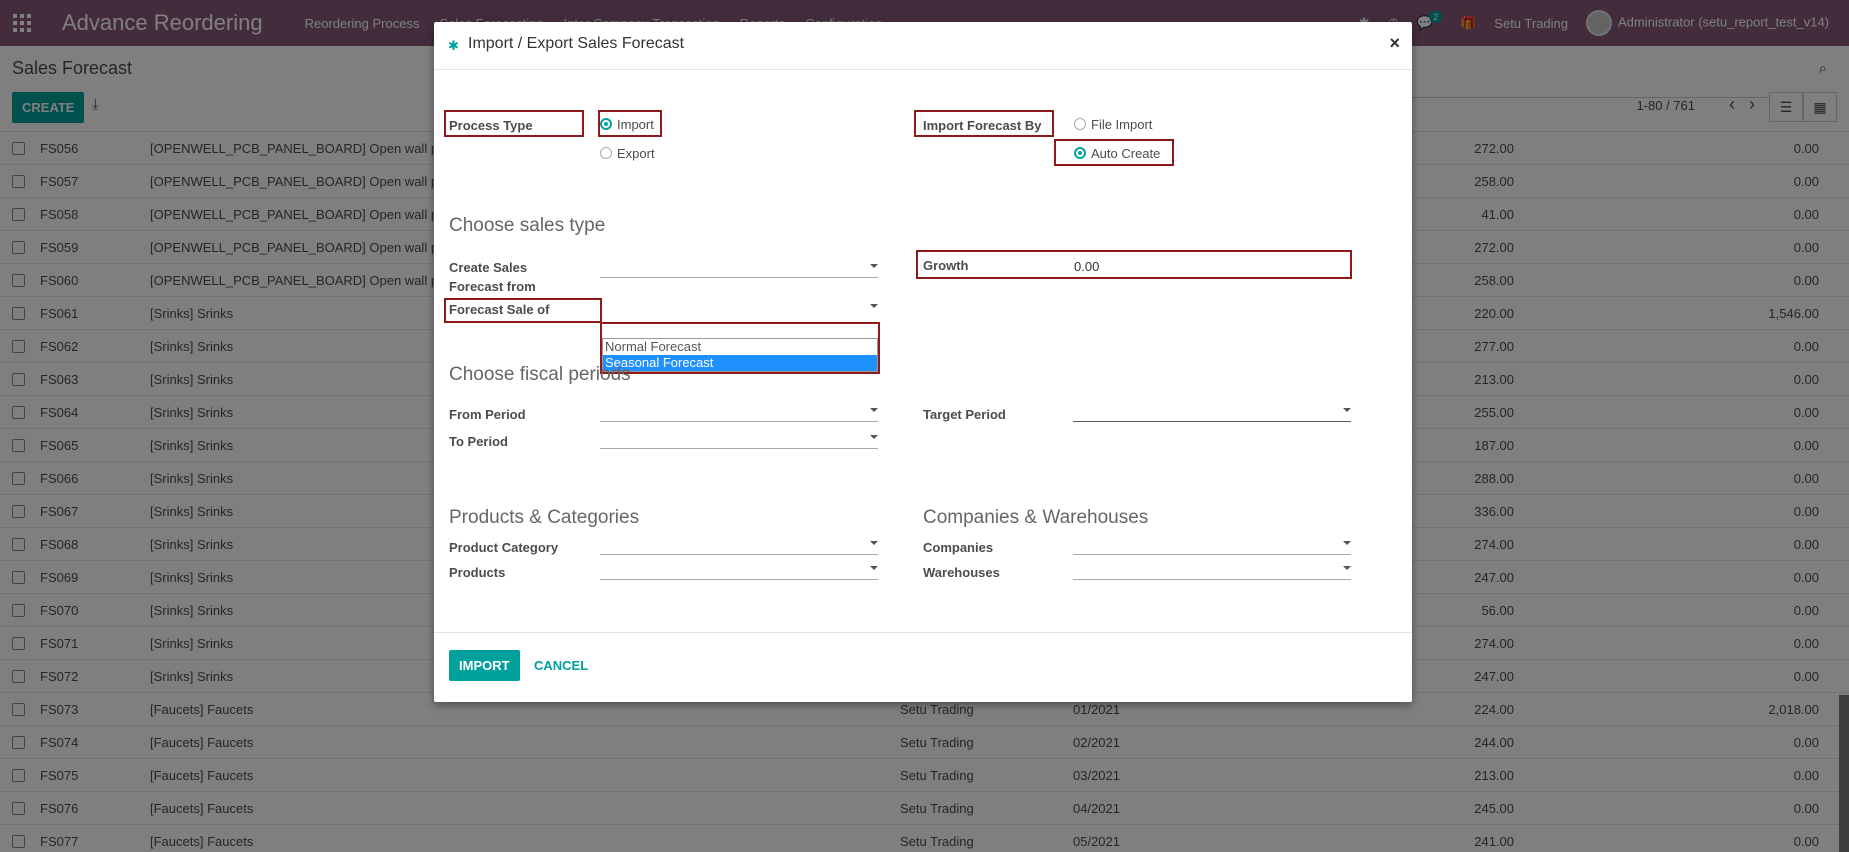 Image resolution: width=1849 pixels, height=852 pixels. I want to click on process-type-label: Process Type, so click(491, 125).